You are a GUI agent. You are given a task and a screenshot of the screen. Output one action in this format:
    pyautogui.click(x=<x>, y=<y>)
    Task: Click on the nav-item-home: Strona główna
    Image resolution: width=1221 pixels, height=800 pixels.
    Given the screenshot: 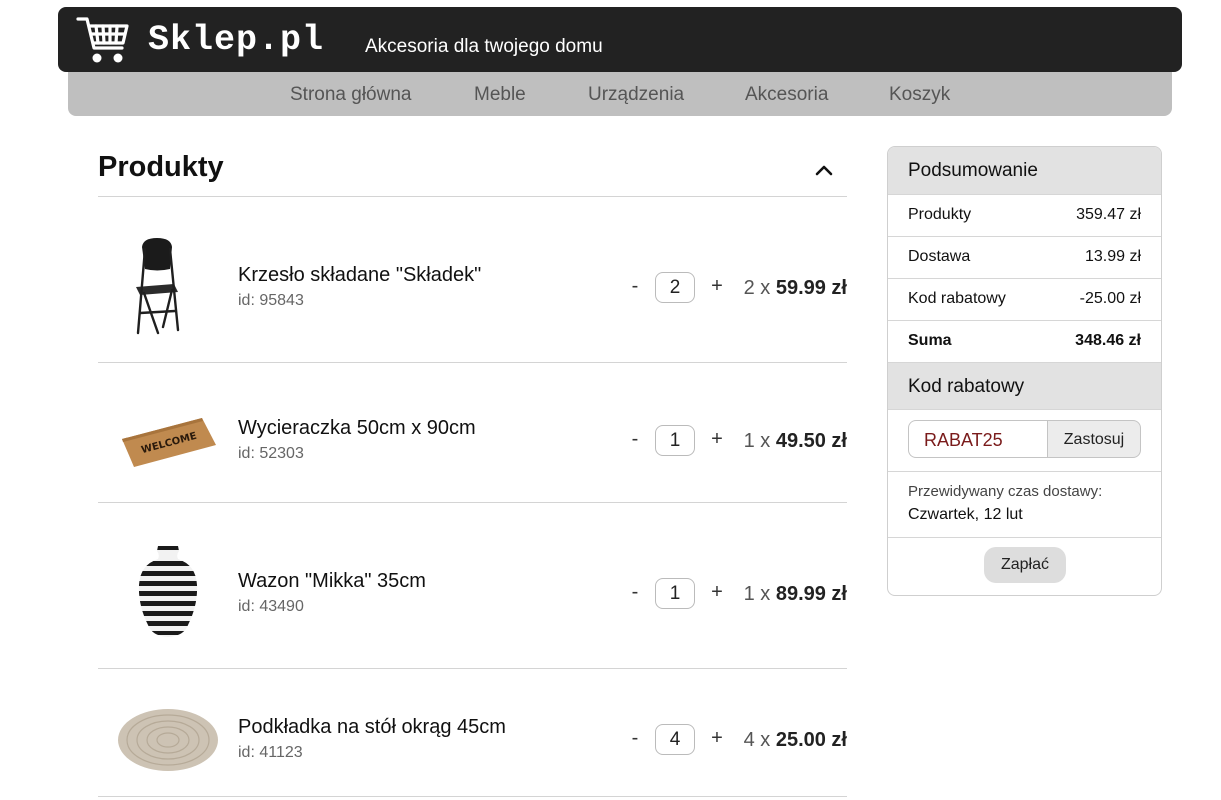 What is the action you would take?
    pyautogui.click(x=350, y=95)
    